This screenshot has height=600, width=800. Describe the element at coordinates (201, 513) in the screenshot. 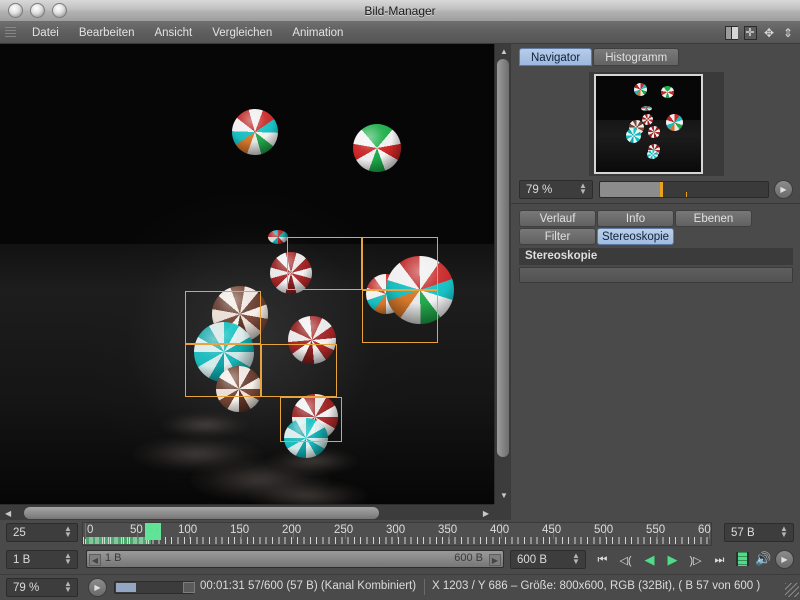

I see `horizontal-scroll-thumb` at that location.